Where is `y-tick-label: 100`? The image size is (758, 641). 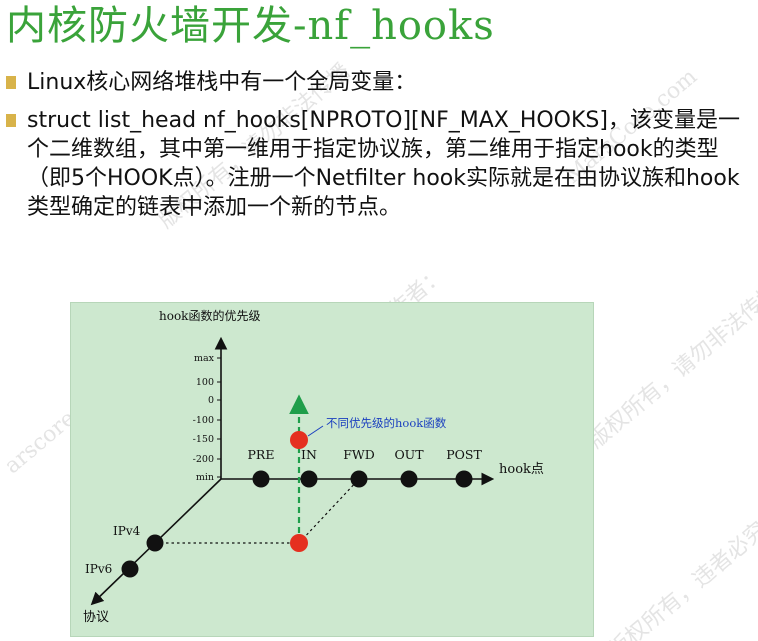 y-tick-label: 100 is located at coordinates (205, 382).